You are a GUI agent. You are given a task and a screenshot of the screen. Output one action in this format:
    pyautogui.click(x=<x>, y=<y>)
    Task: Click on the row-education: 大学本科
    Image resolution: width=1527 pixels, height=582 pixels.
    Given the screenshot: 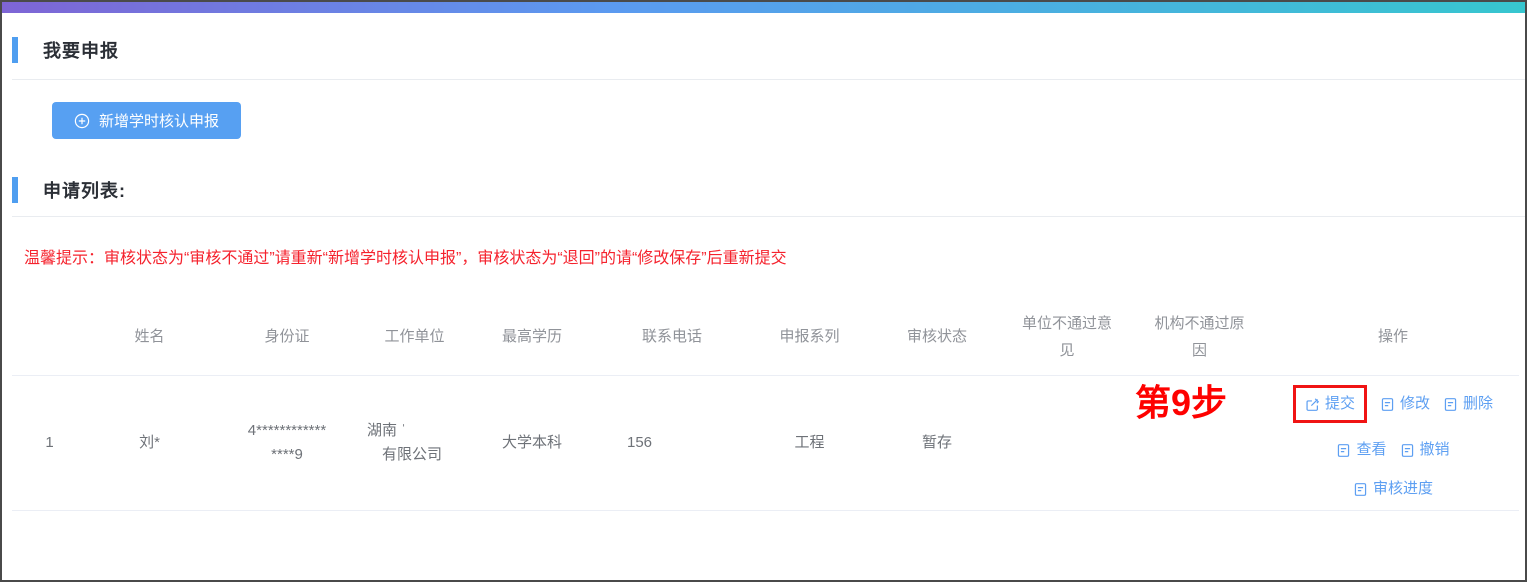 What is the action you would take?
    pyautogui.click(x=531, y=442)
    